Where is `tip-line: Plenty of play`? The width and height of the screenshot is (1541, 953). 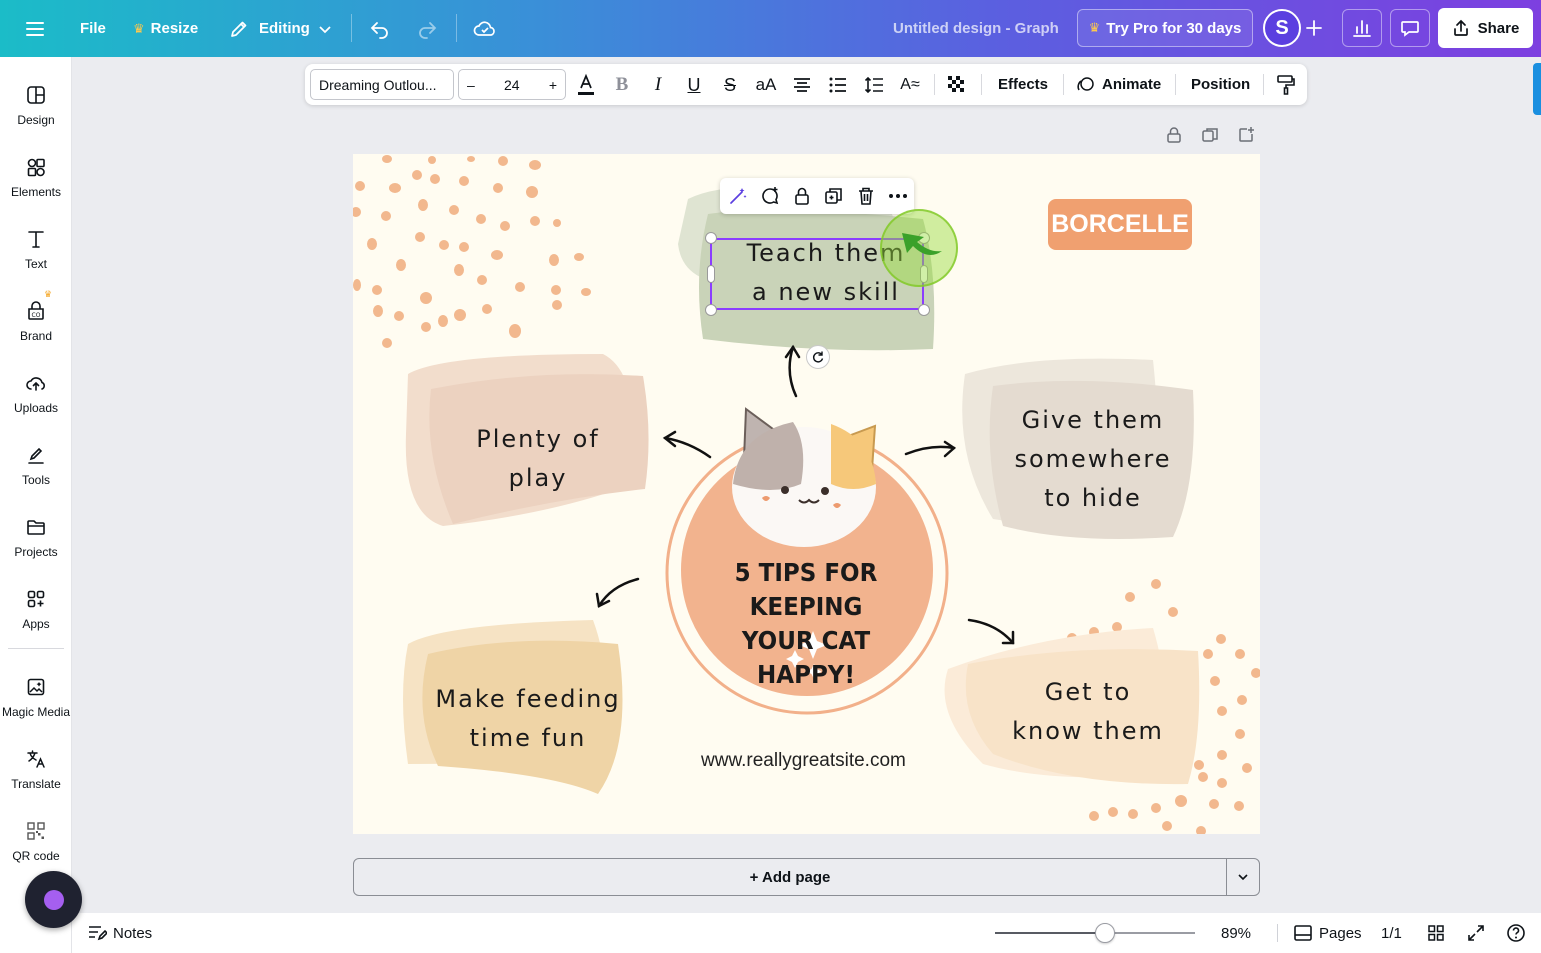
tip-line: Plenty of play is located at coordinates (538, 458).